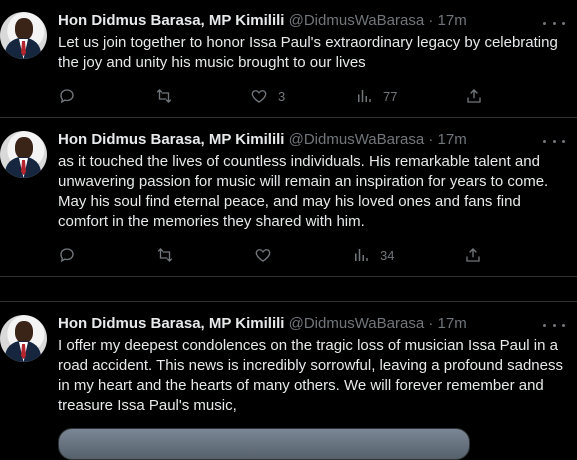 The height and width of the screenshot is (460, 577). I want to click on like-button: 3, so click(267, 96).